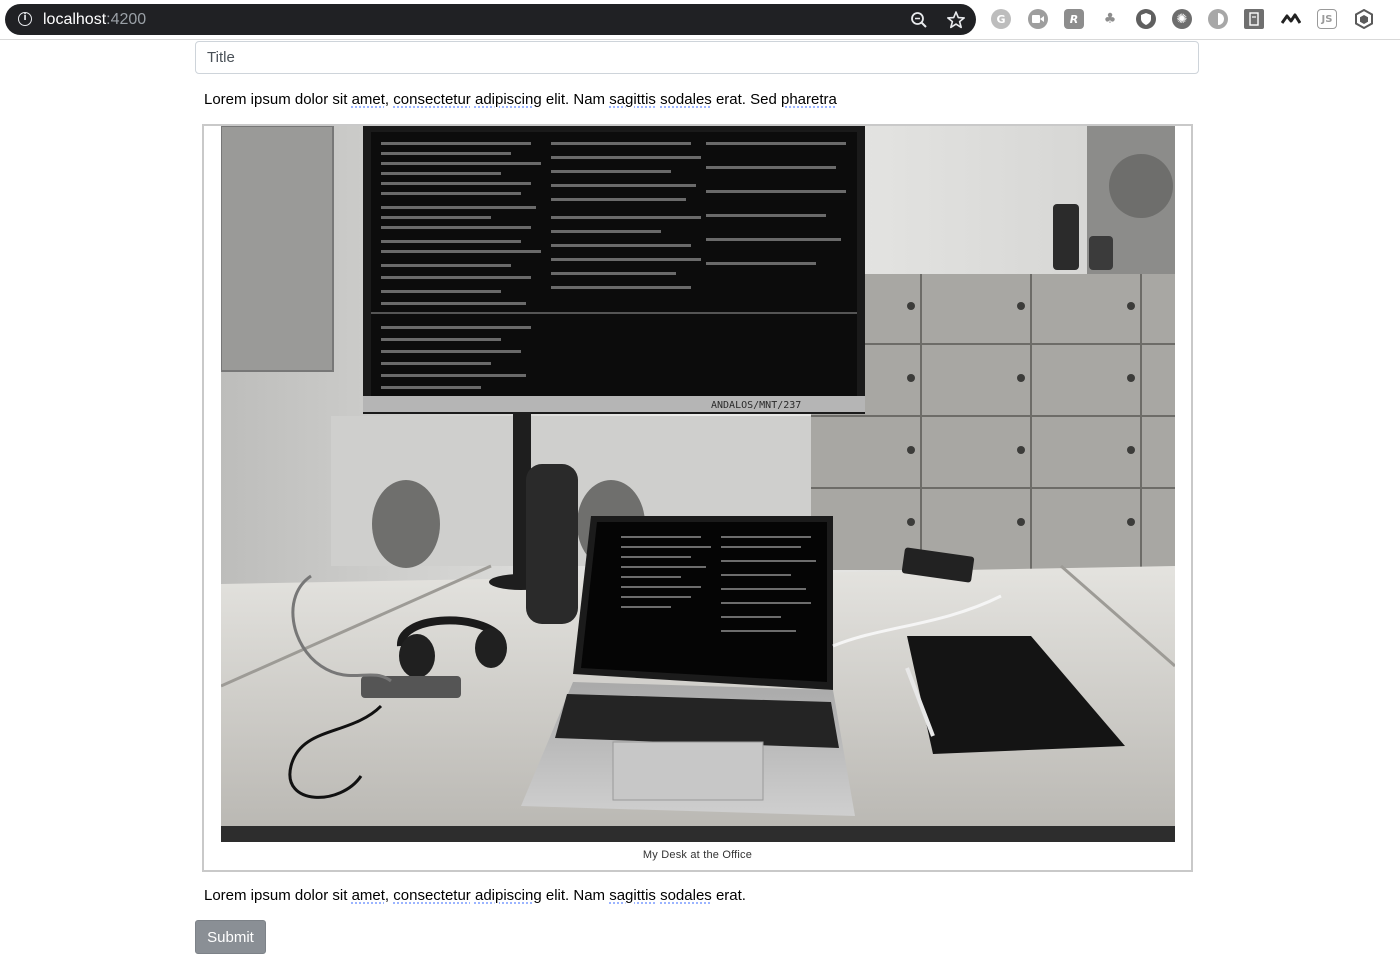 The image size is (1400, 962). I want to click on text-segment: erat., so click(728, 895).